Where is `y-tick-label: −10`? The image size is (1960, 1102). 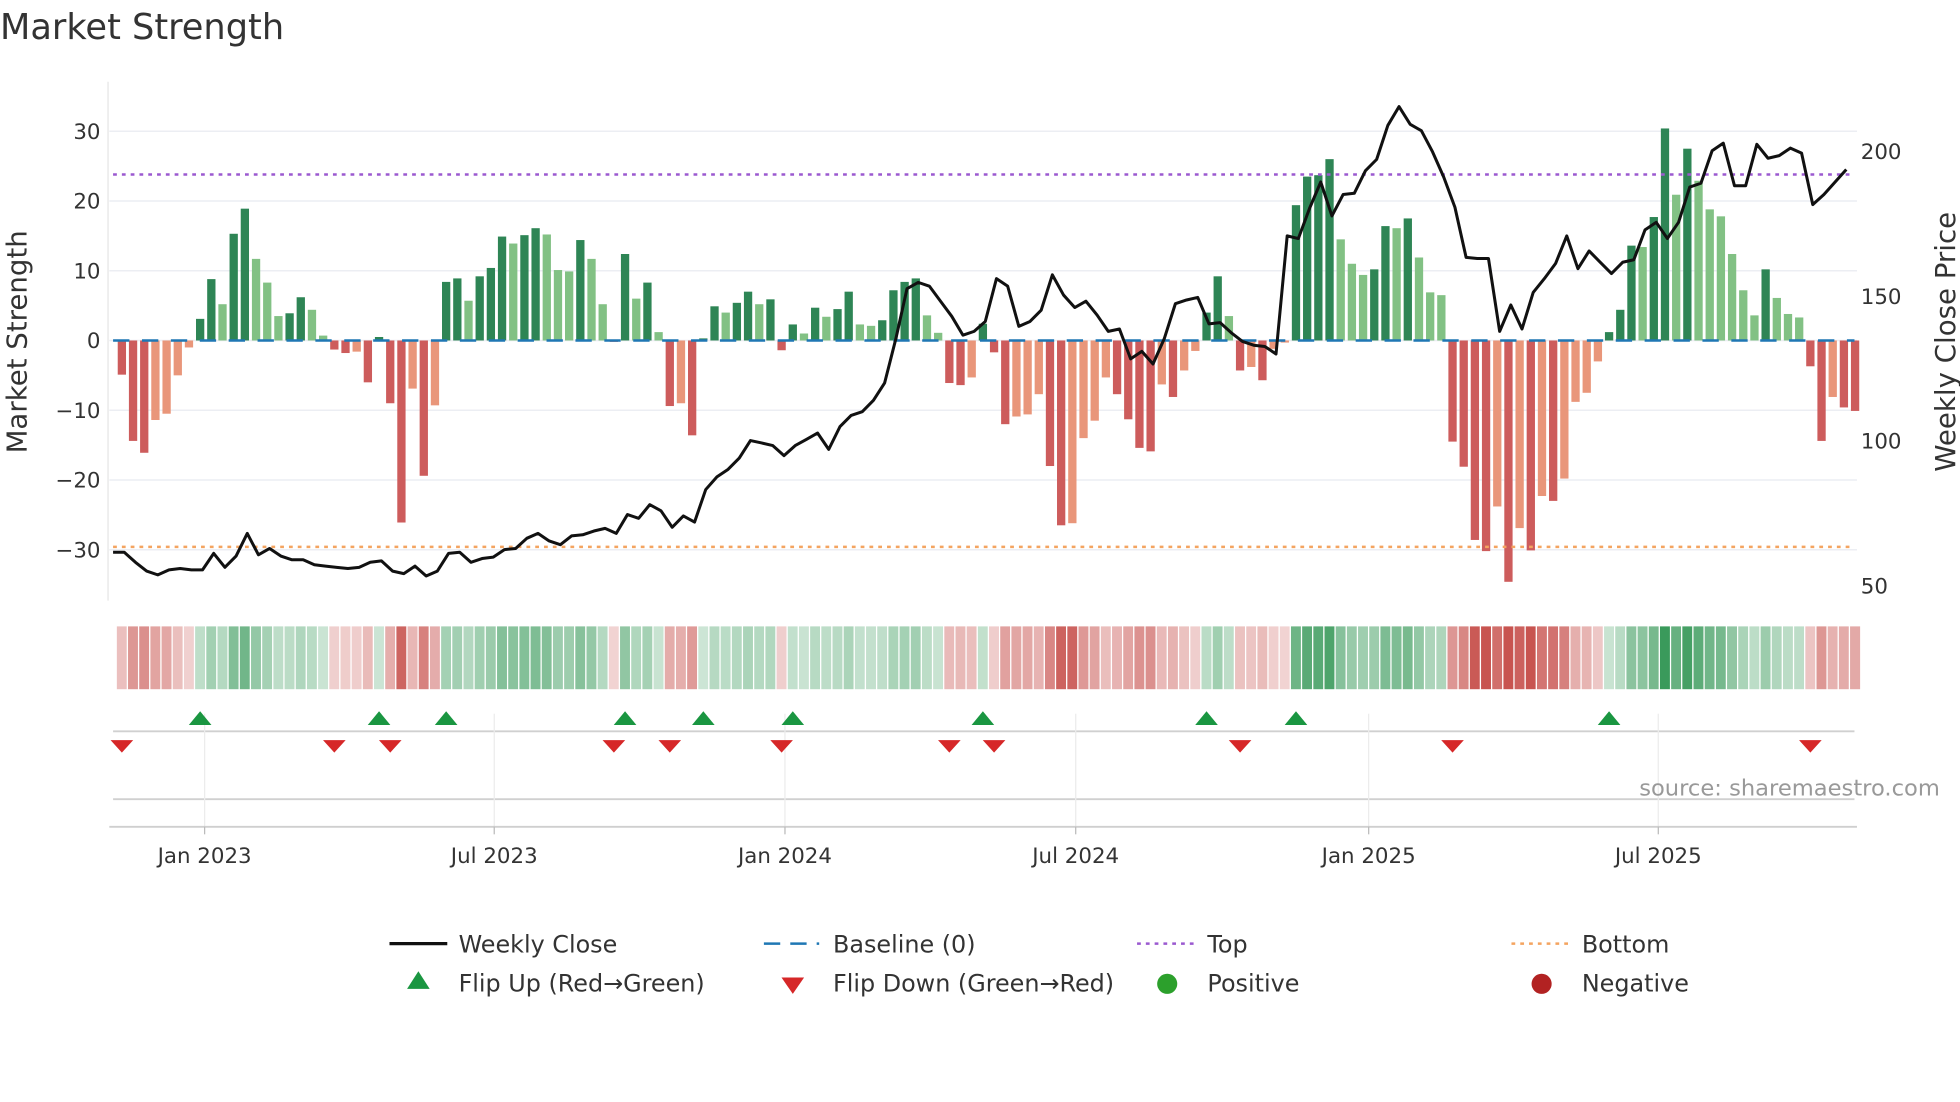
y-tick-label: −10 is located at coordinates (77, 411).